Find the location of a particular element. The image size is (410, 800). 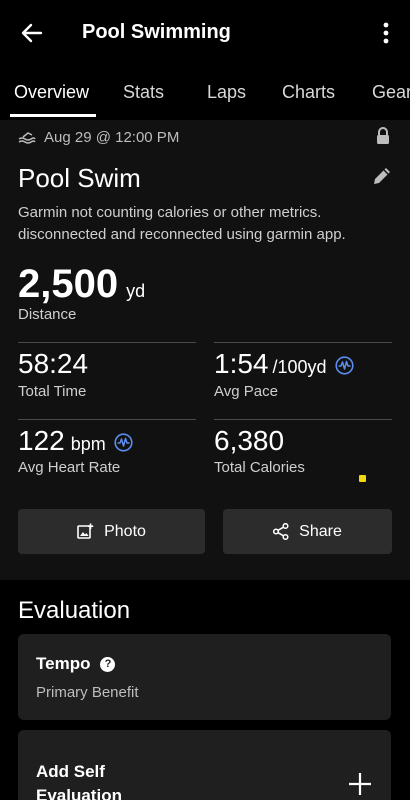

pace-chart-button is located at coordinates (344, 366).